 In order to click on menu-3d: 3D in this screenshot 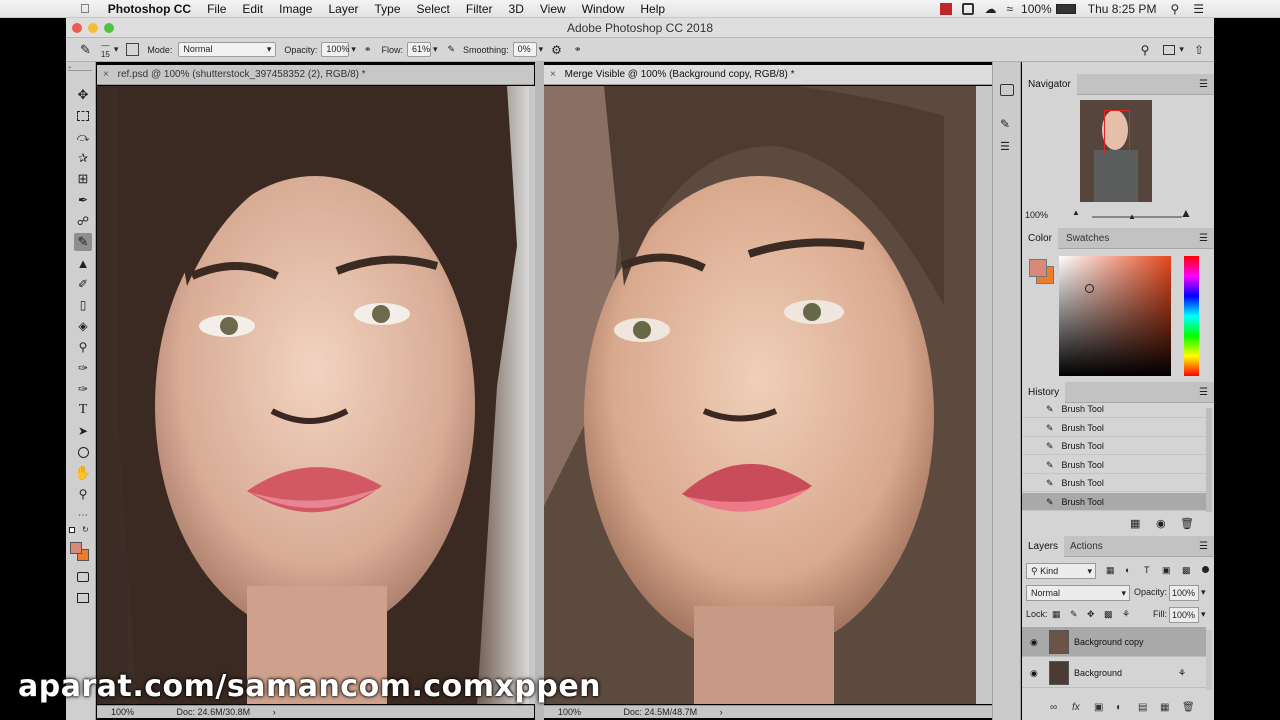, I will do `click(516, 9)`.